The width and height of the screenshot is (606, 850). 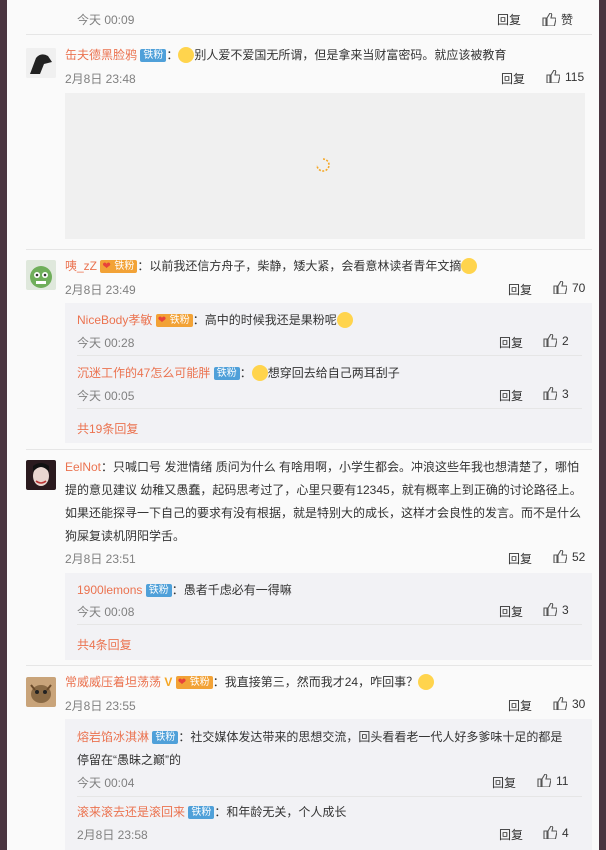 I want to click on username: NiceBody孝敏, so click(x=114, y=320).